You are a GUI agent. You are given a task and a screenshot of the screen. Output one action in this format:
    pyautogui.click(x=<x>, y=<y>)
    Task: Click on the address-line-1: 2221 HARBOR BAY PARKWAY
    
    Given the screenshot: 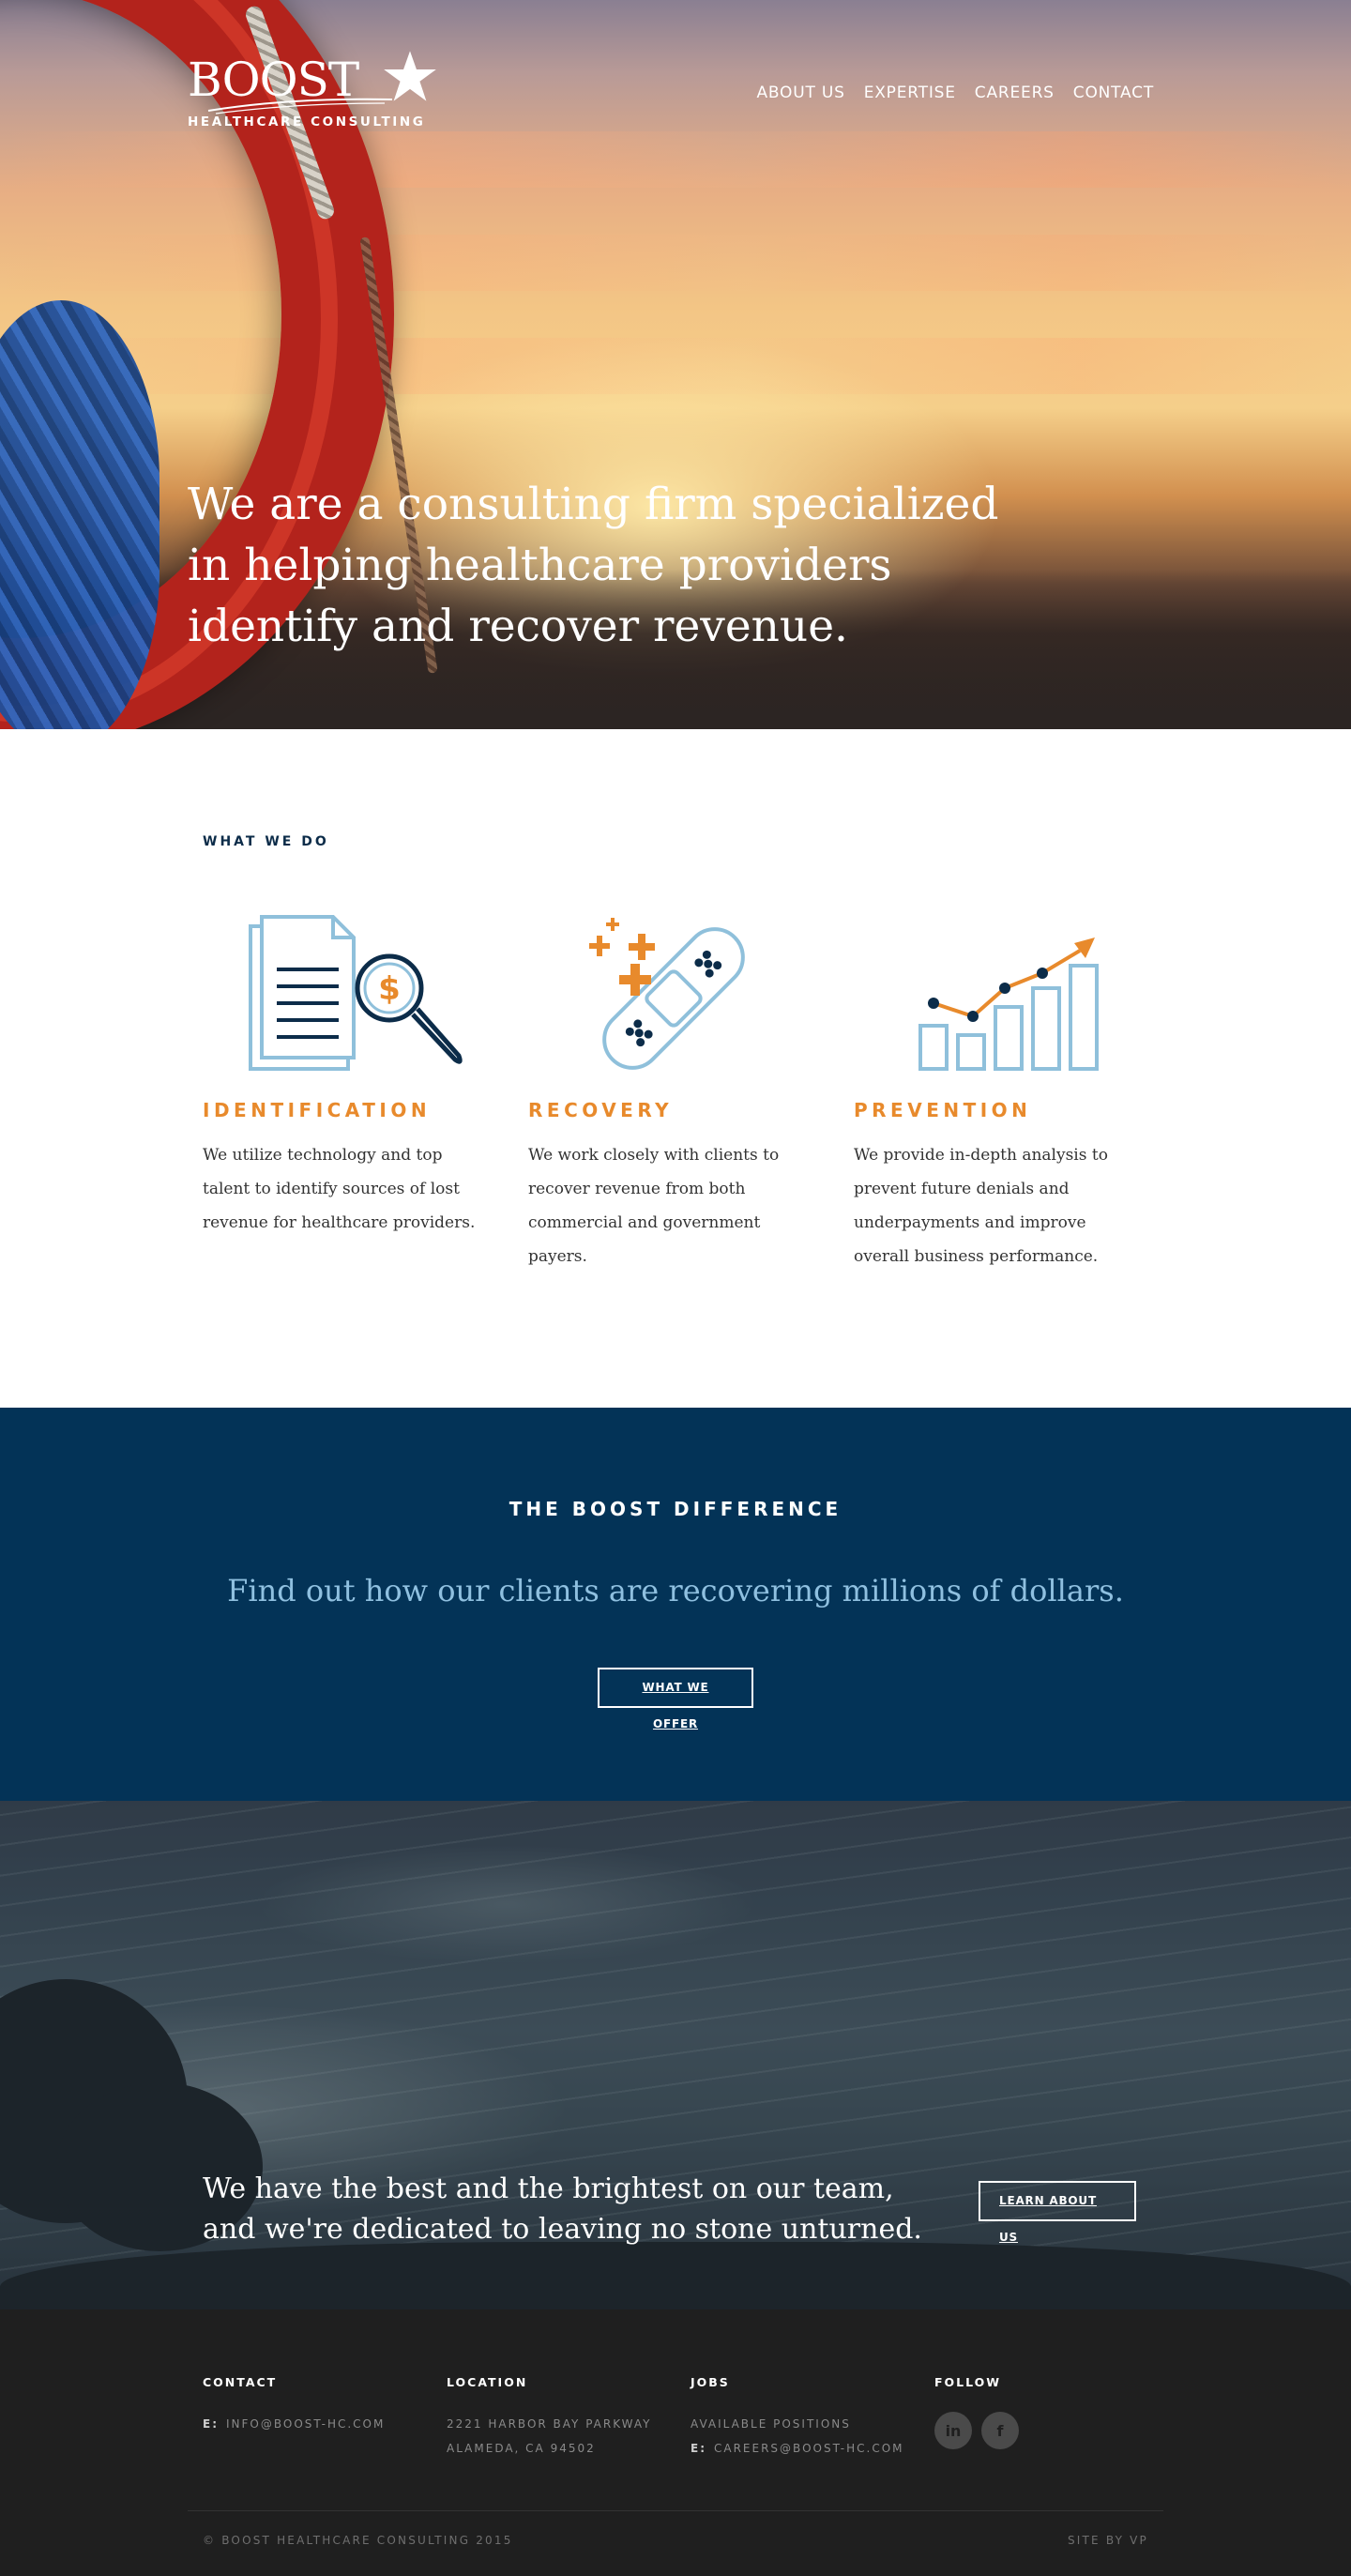 What is the action you would take?
    pyautogui.click(x=550, y=2424)
    